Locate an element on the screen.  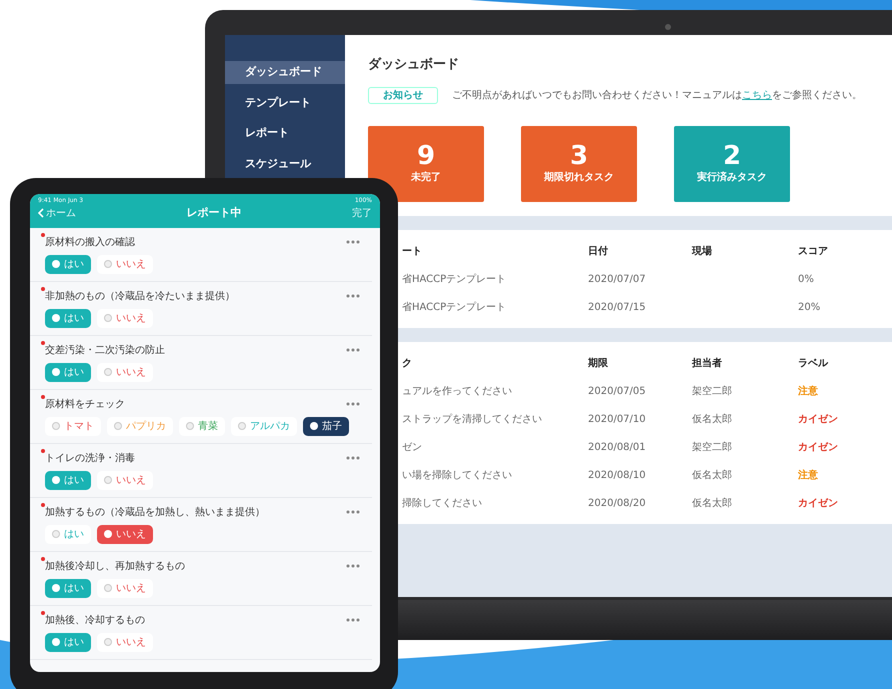
question-text: 加熱後、冷却するもの is located at coordinates (95, 620).